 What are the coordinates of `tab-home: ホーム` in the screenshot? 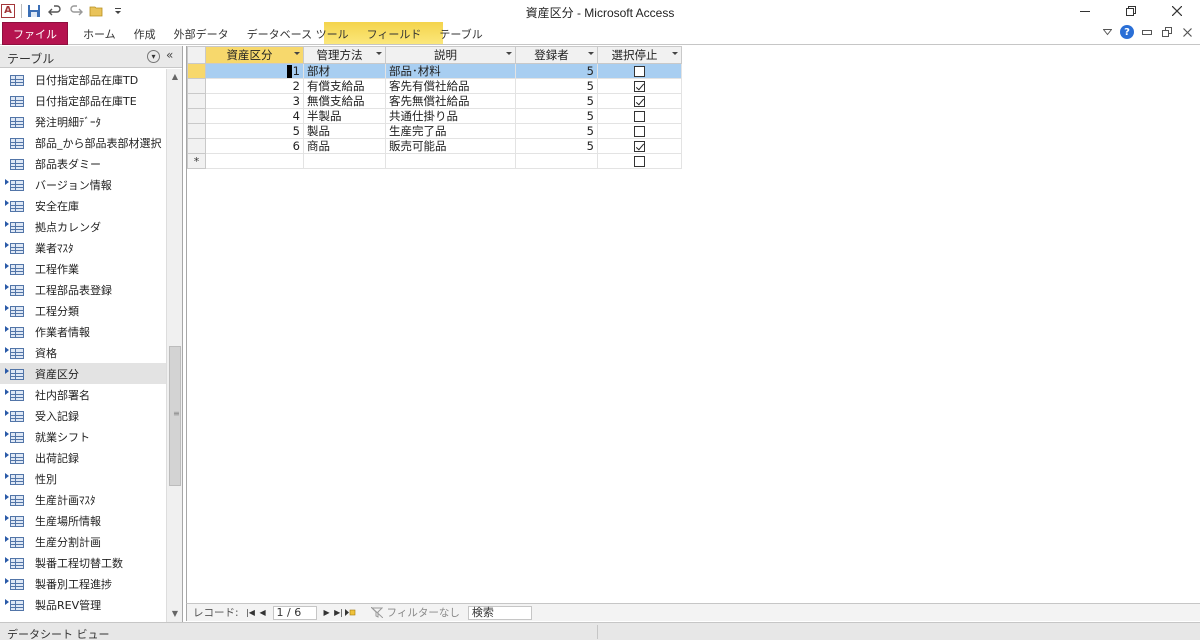 It's located at (99, 33).